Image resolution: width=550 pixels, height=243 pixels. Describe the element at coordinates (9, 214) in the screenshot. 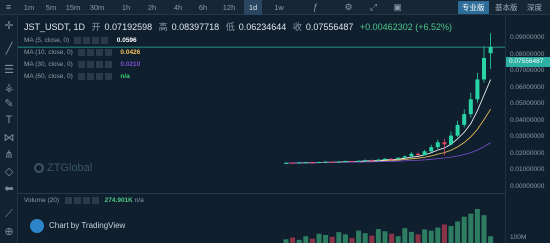

I see `ruler-icon: ⟋` at that location.